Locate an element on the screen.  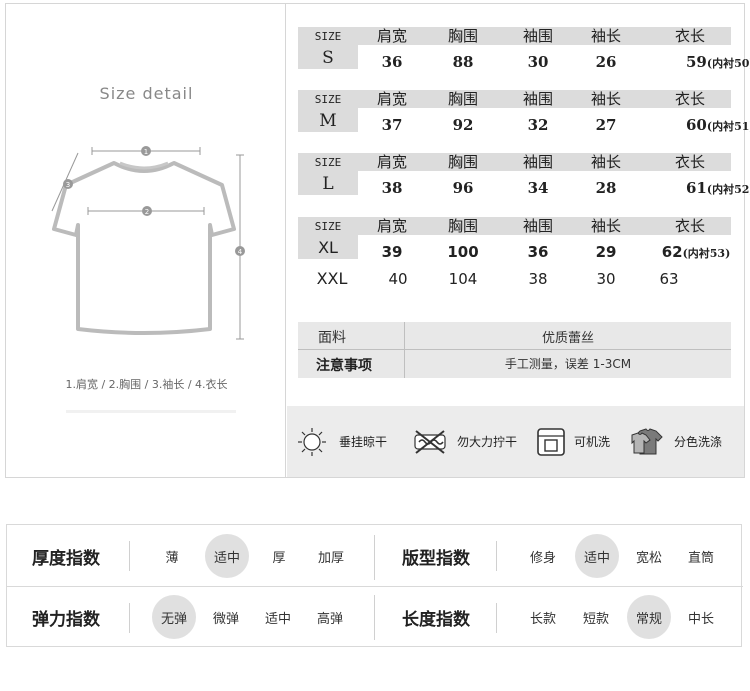
length-option: 长款 is located at coordinates (542, 619).